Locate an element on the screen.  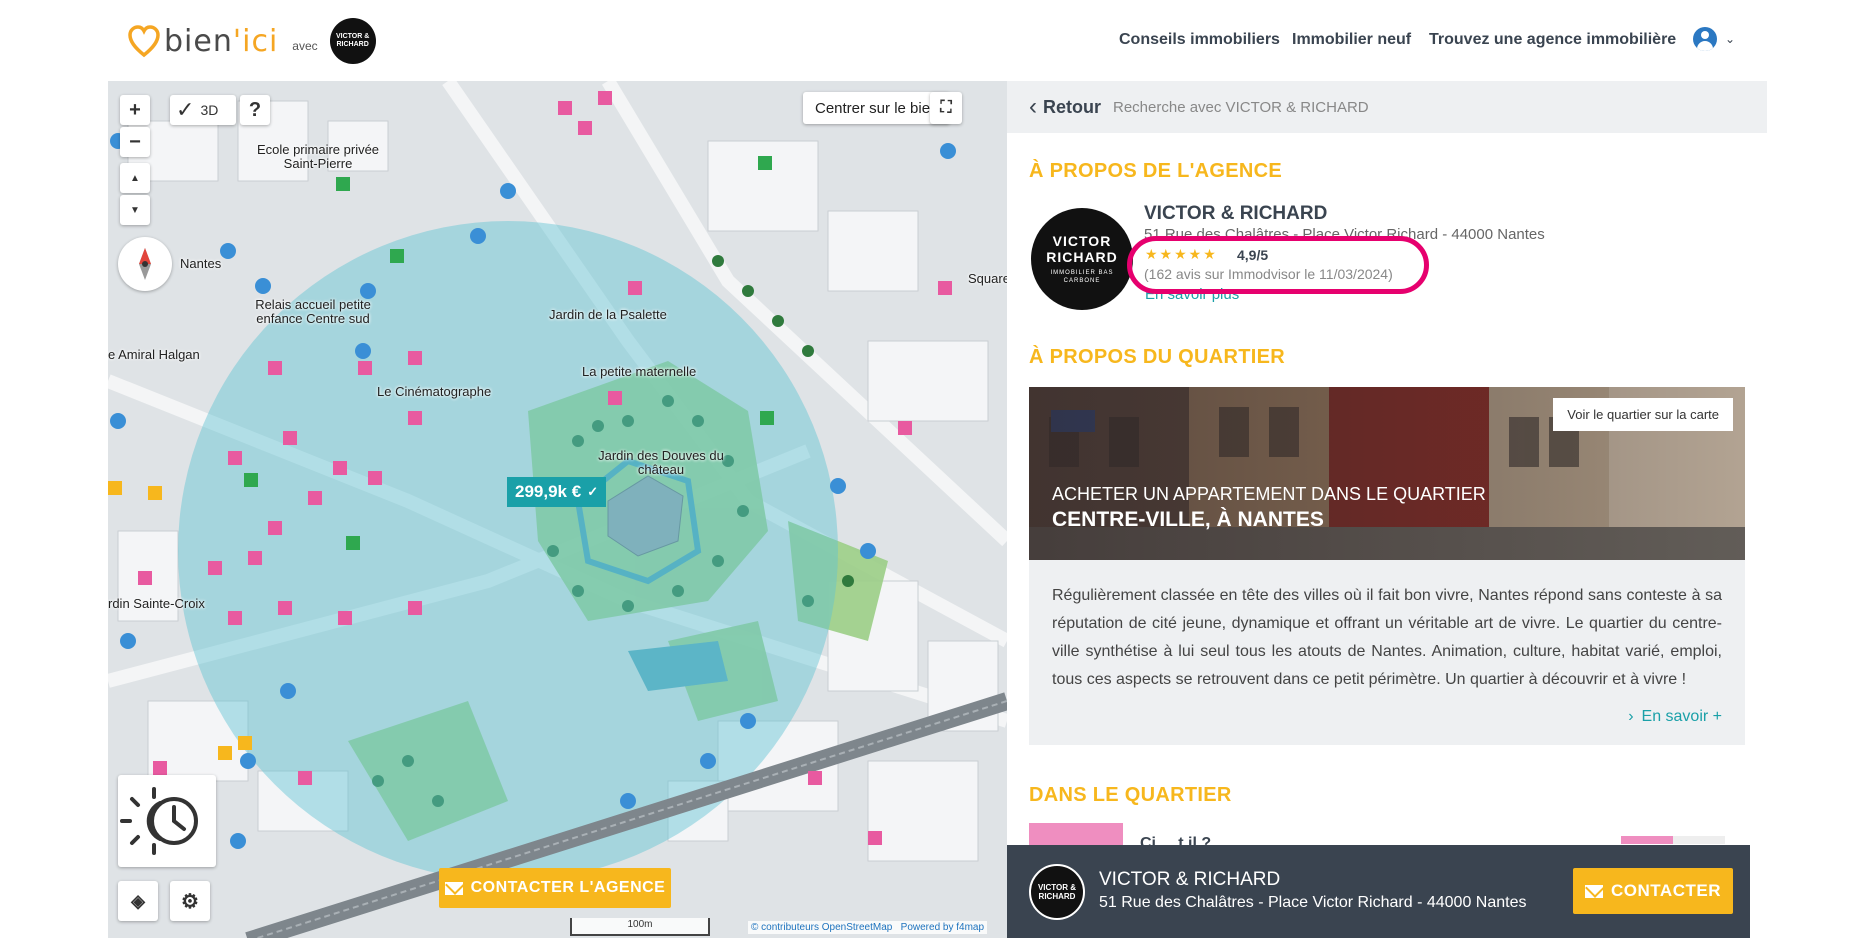
in-quartier-title: DANS LE QUARTIER is located at coordinates (1130, 795).